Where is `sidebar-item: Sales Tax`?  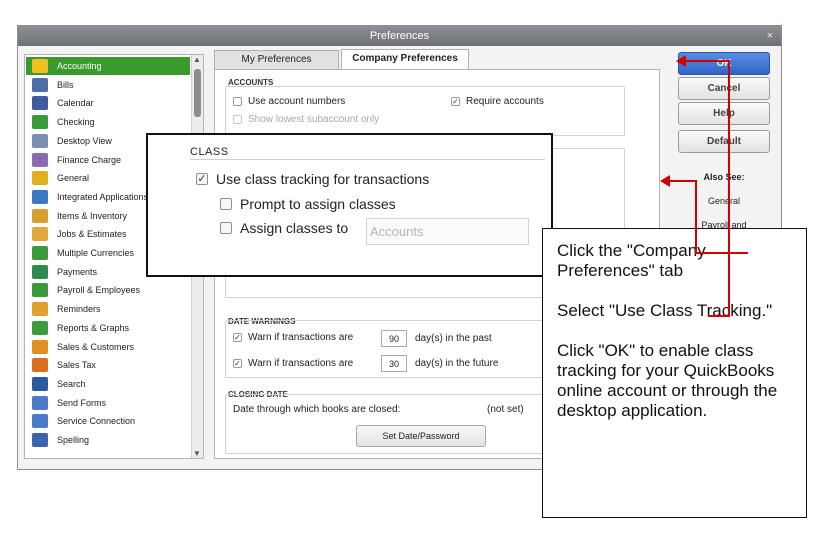
sidebar-item: Sales Tax is located at coordinates (108, 365).